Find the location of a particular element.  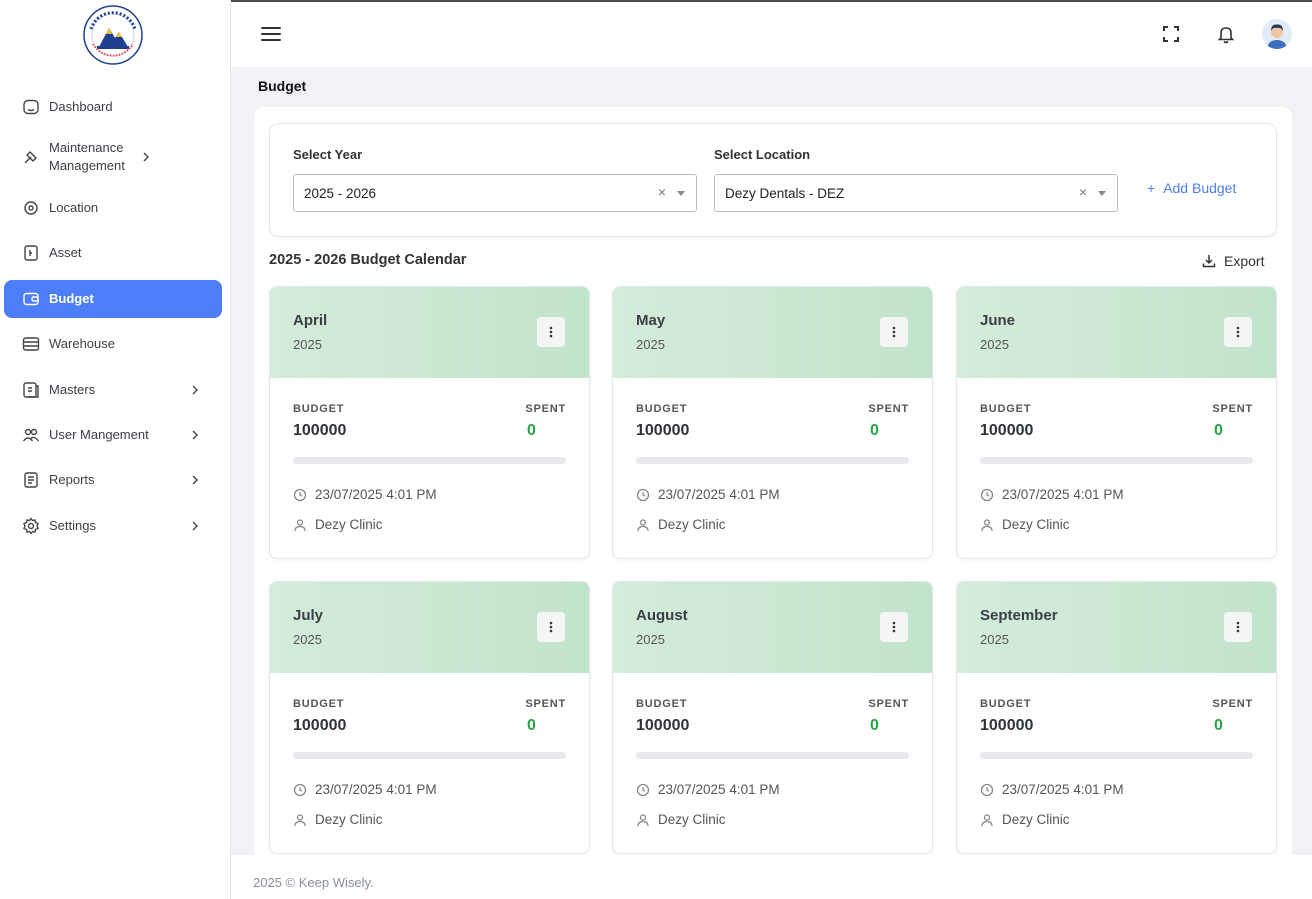

topbar is located at coordinates (771, 33).